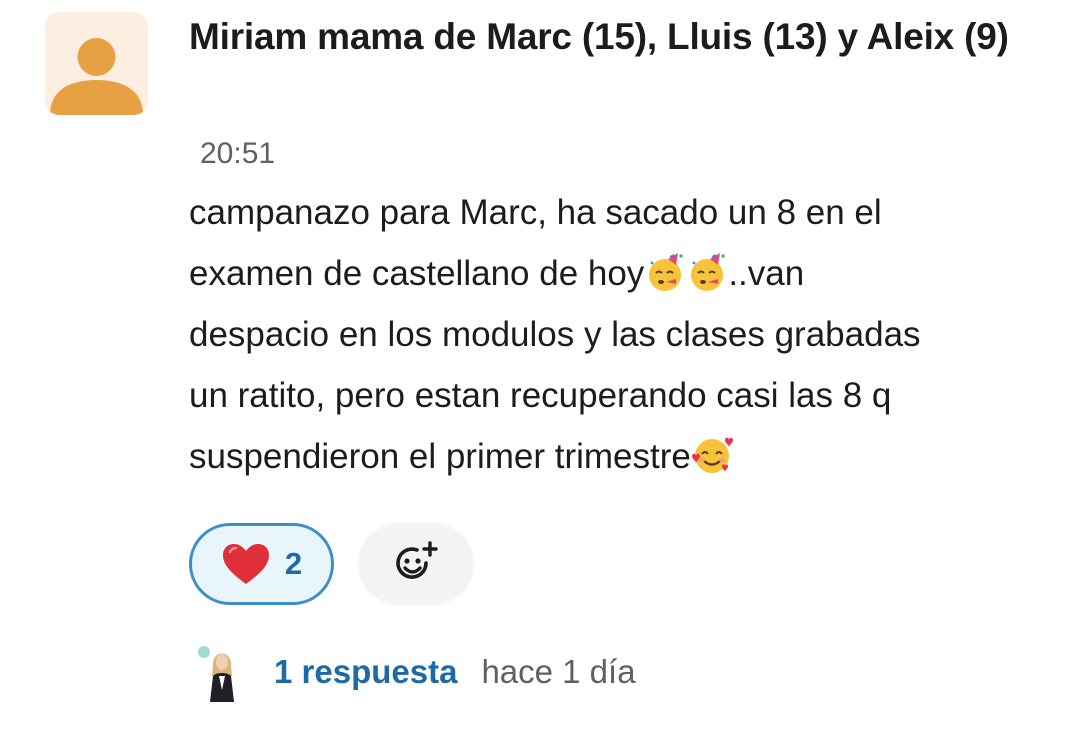 The width and height of the screenshot is (1080, 733). I want to click on message-text: suspendieron el primer trimestre, so click(440, 456).